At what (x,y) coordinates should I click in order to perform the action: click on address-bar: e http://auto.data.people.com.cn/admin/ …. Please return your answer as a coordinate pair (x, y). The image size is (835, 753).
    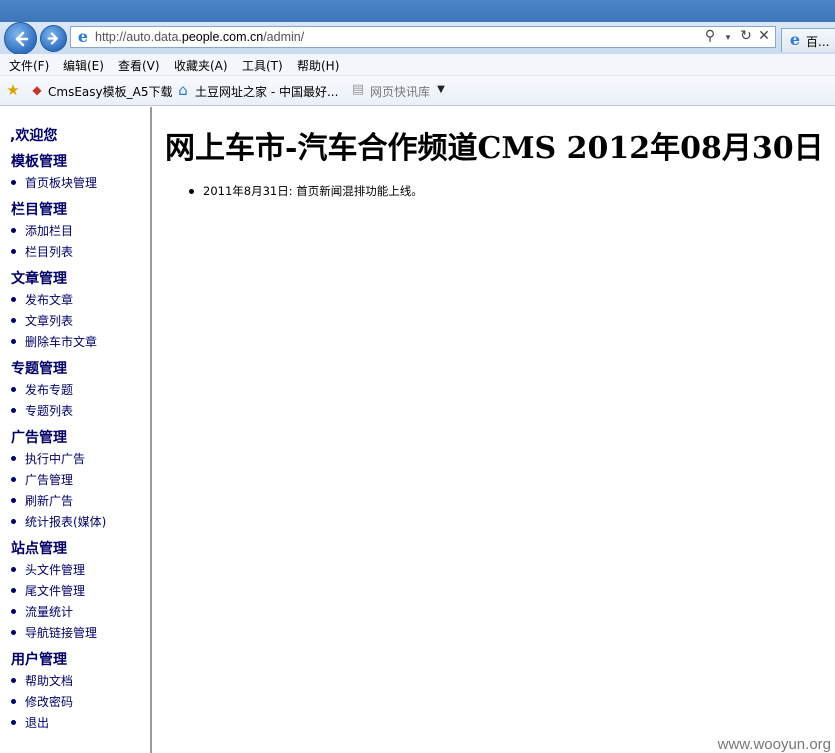
    Looking at the image, I should click on (423, 37).